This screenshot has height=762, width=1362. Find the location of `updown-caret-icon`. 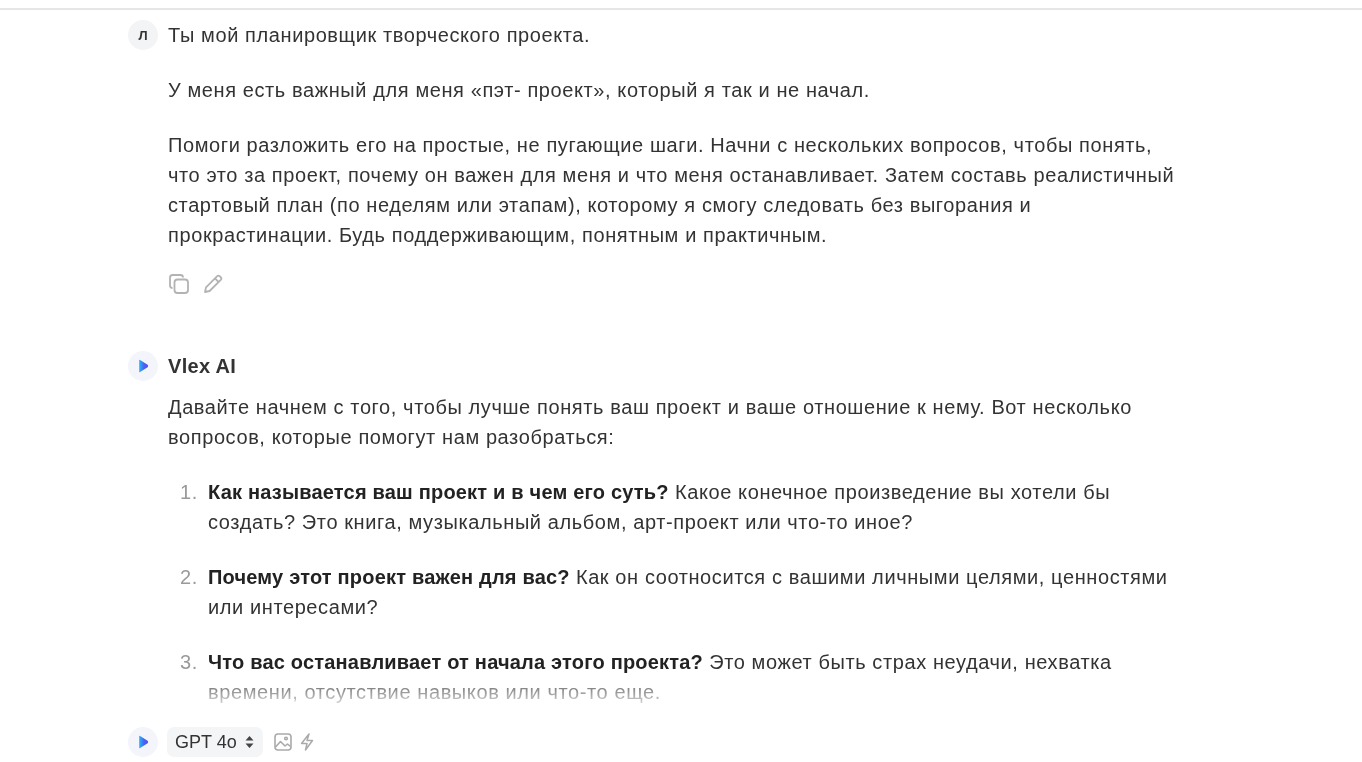

updown-caret-icon is located at coordinates (249, 742).